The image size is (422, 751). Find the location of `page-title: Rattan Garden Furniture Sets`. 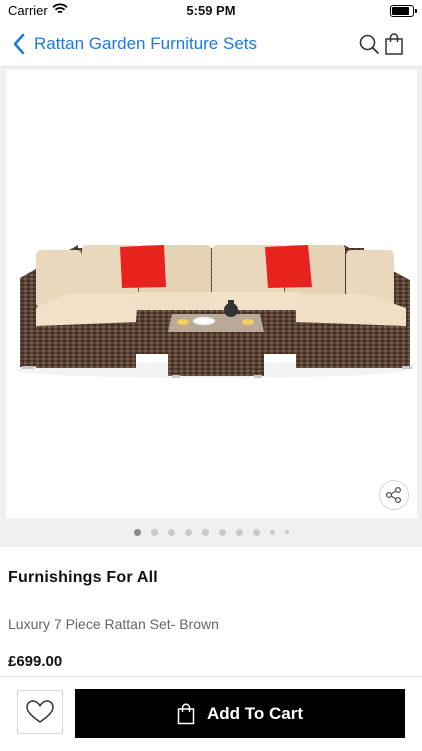

page-title: Rattan Garden Furniture Sets is located at coordinates (145, 44).